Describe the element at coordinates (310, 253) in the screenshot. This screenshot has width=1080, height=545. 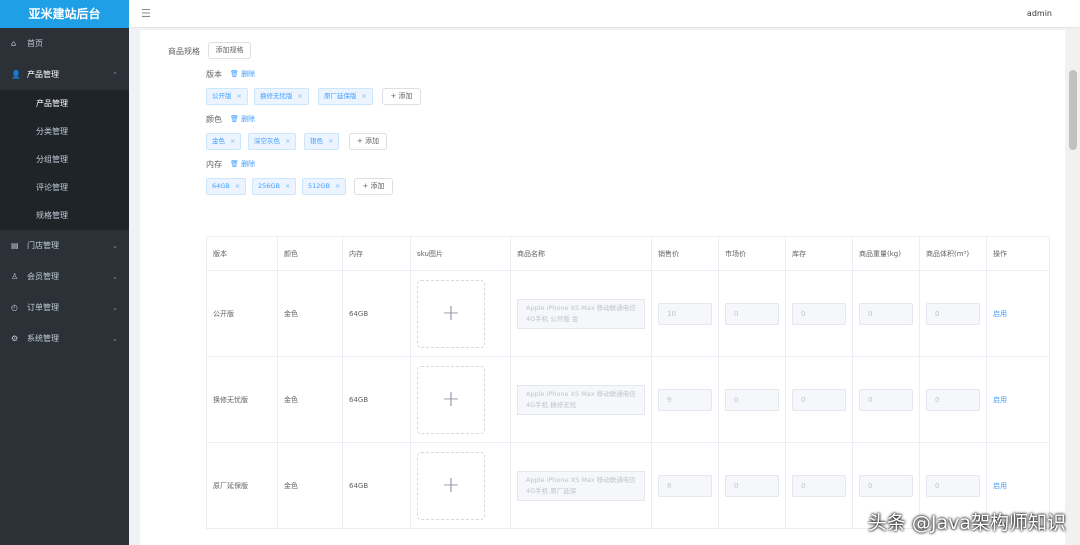
I see `col-header: 颜色` at that location.